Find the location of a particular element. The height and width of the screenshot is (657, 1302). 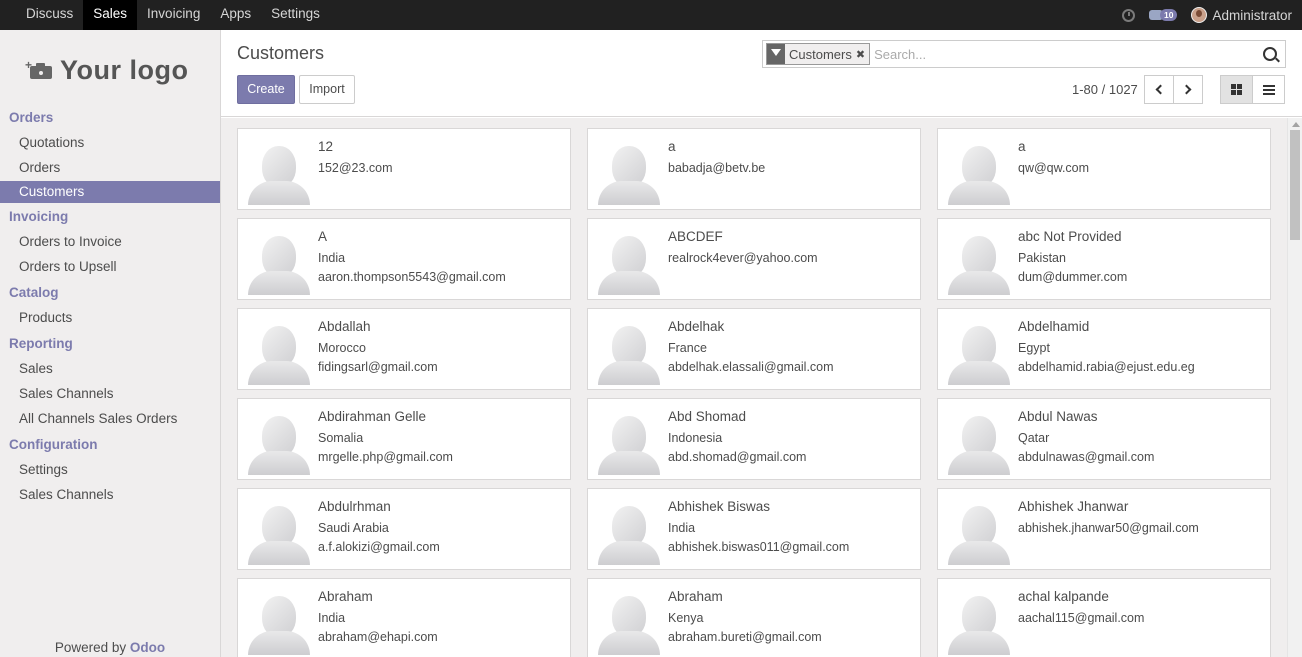

customer-detail-1: Kenya is located at coordinates (686, 618).